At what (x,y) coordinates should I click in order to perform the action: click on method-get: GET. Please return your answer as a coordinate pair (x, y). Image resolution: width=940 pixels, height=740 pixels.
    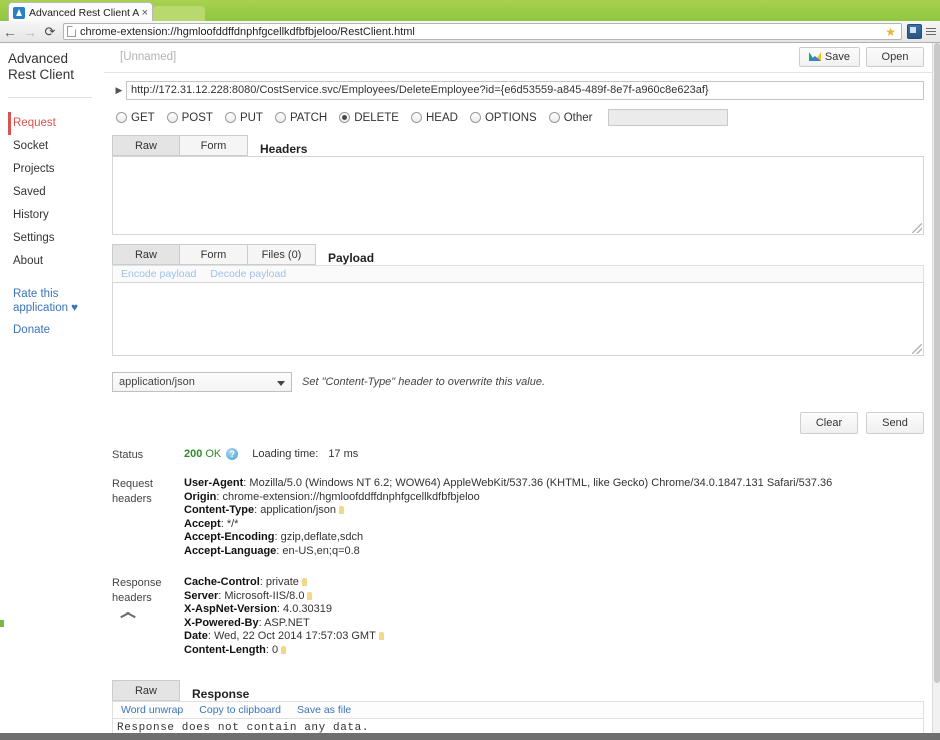
    Looking at the image, I should click on (135, 118).